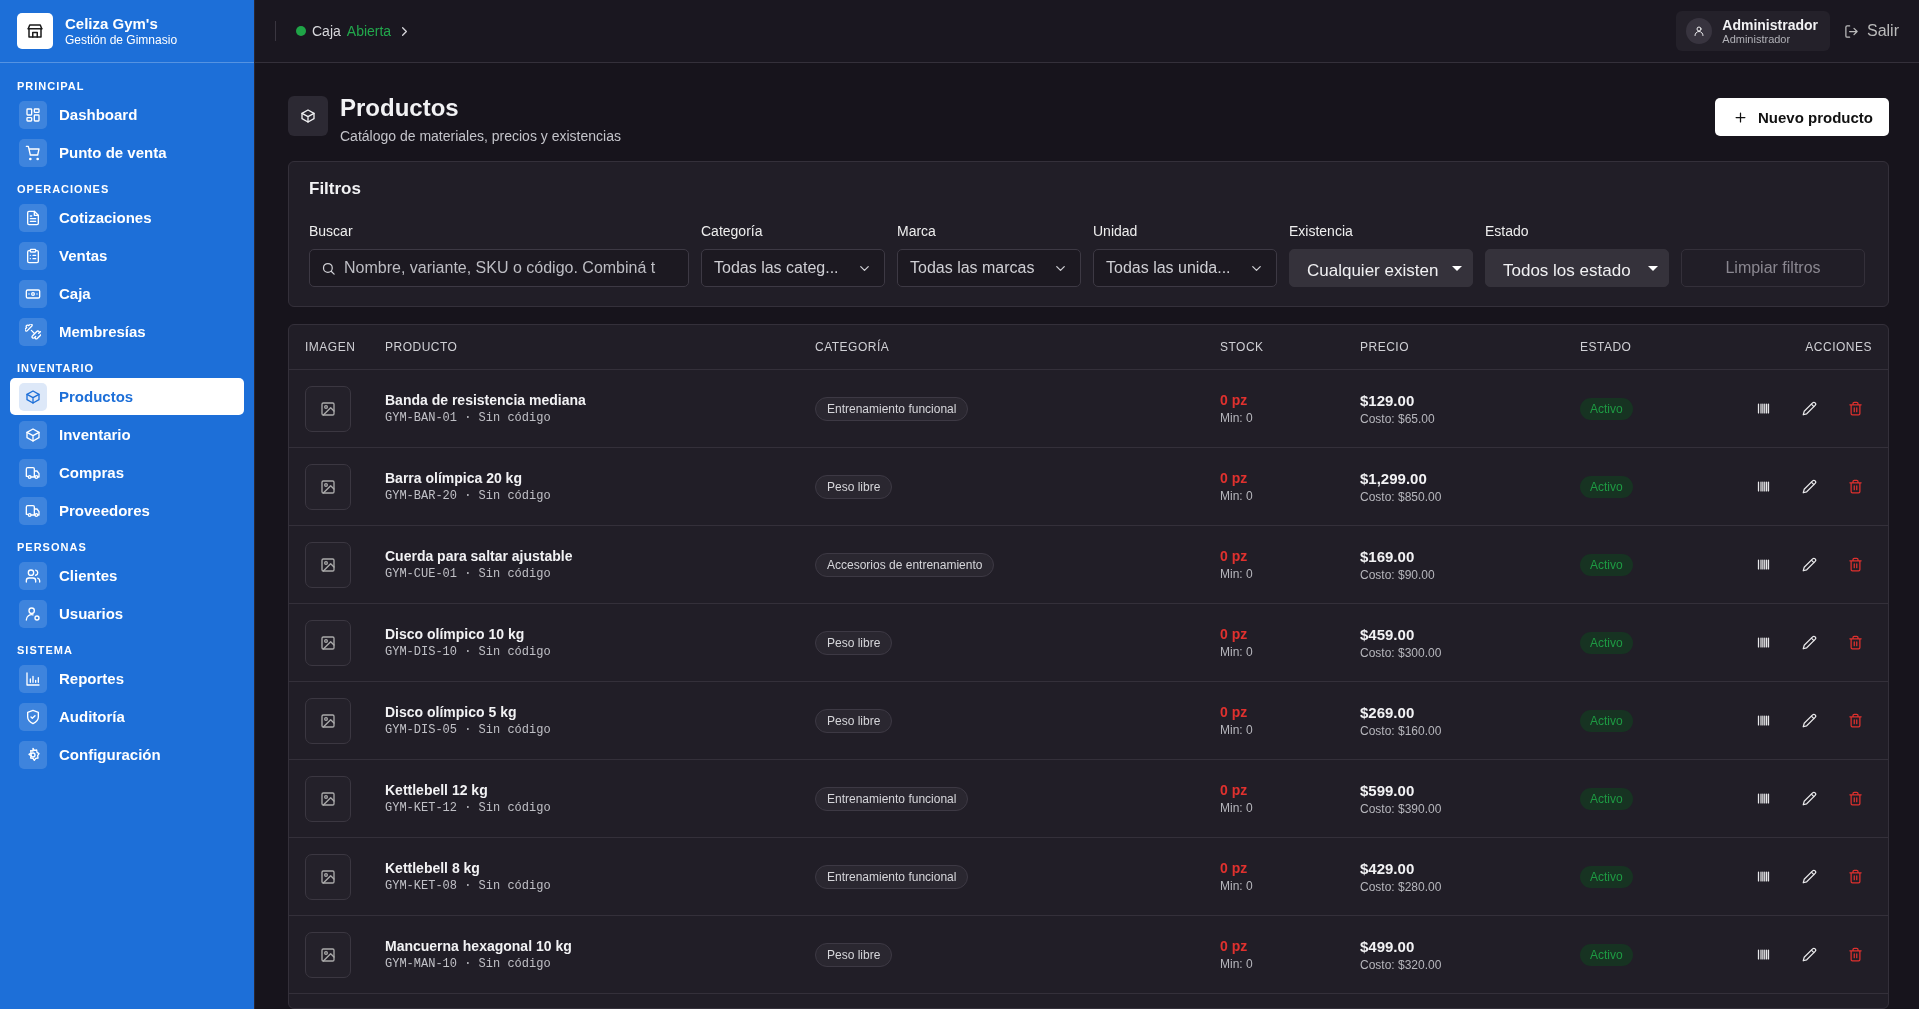 This screenshot has height=1009, width=1919. What do you see at coordinates (1393, 478) in the screenshot?
I see `price-value: $1,299.00` at bounding box center [1393, 478].